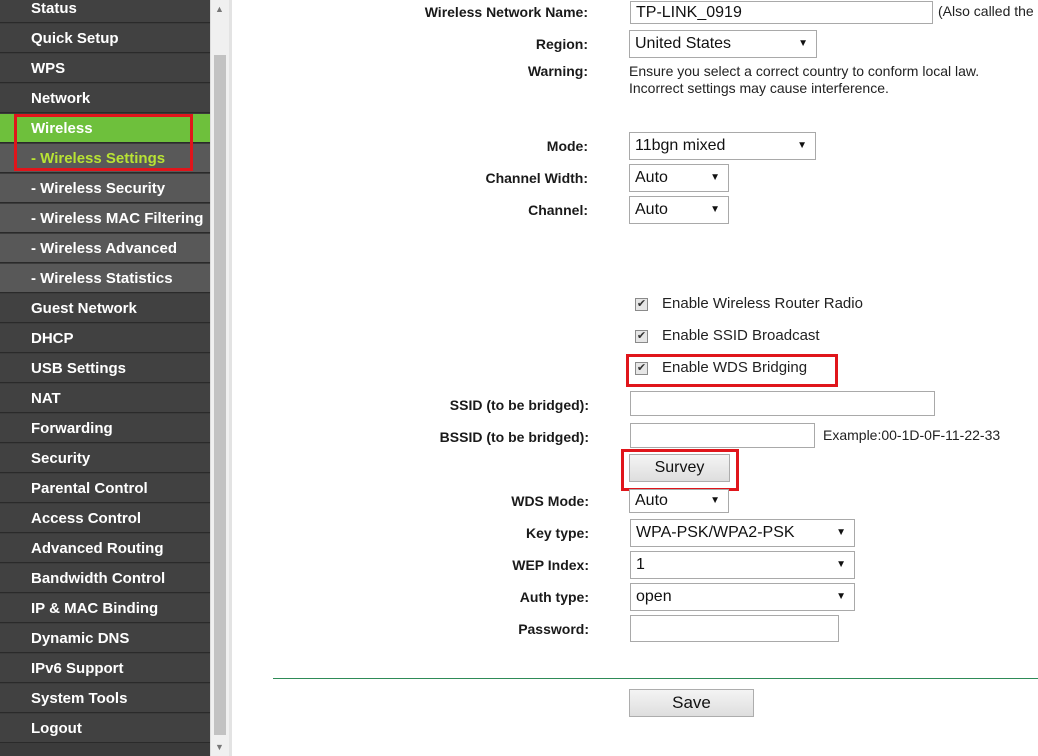 This screenshot has height=756, width=1038. I want to click on mode-select: 11bgn mixed ▼, so click(722, 146).